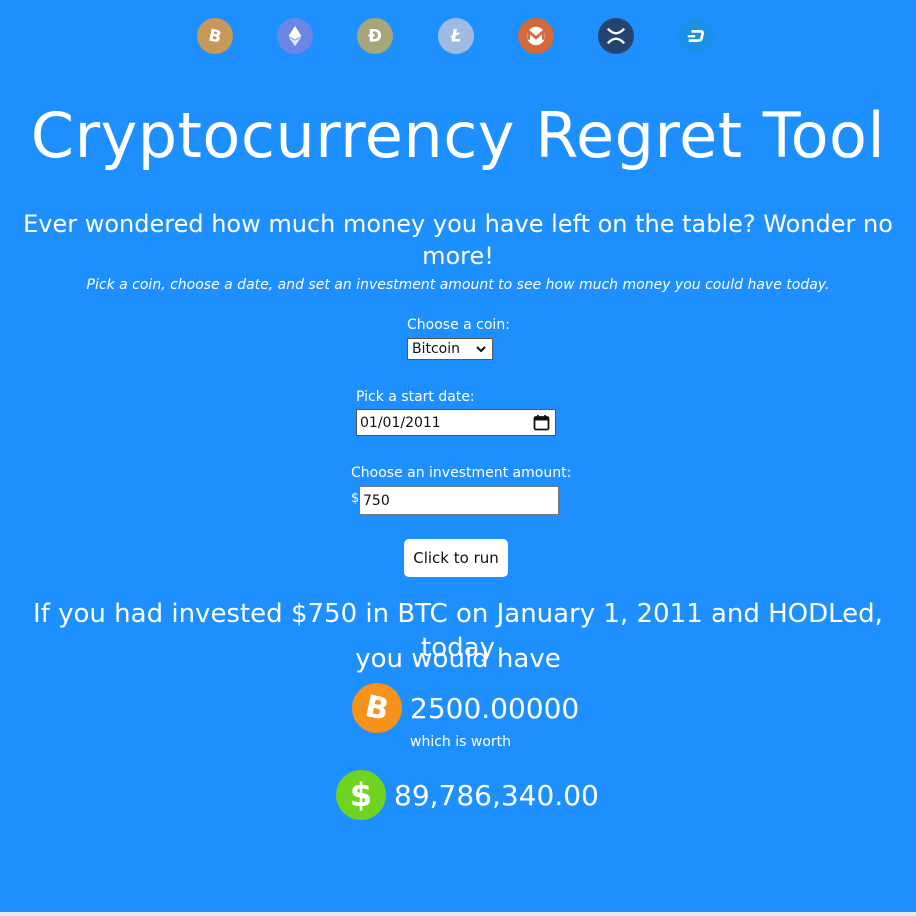 The image size is (916, 916). Describe the element at coordinates (456, 422) in the screenshot. I see `start-date-input: 01/01/2011` at that location.